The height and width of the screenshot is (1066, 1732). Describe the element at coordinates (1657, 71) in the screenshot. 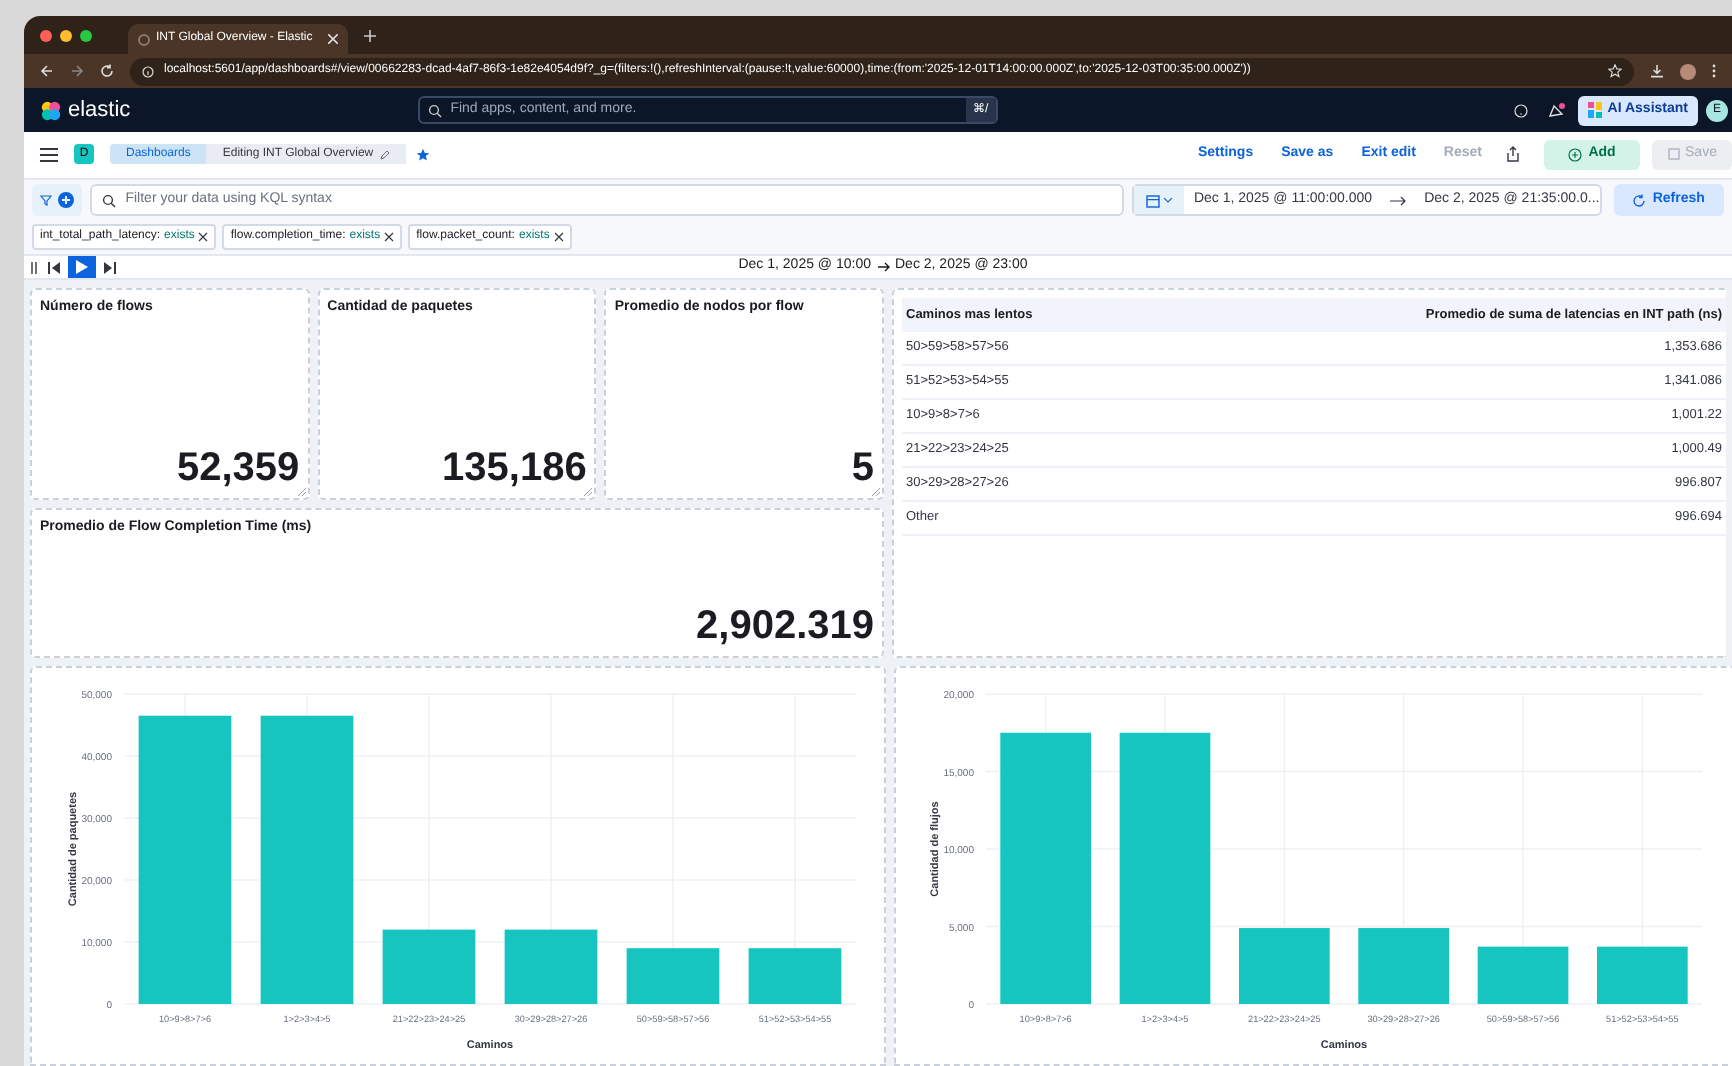

I see `download-icon` at that location.